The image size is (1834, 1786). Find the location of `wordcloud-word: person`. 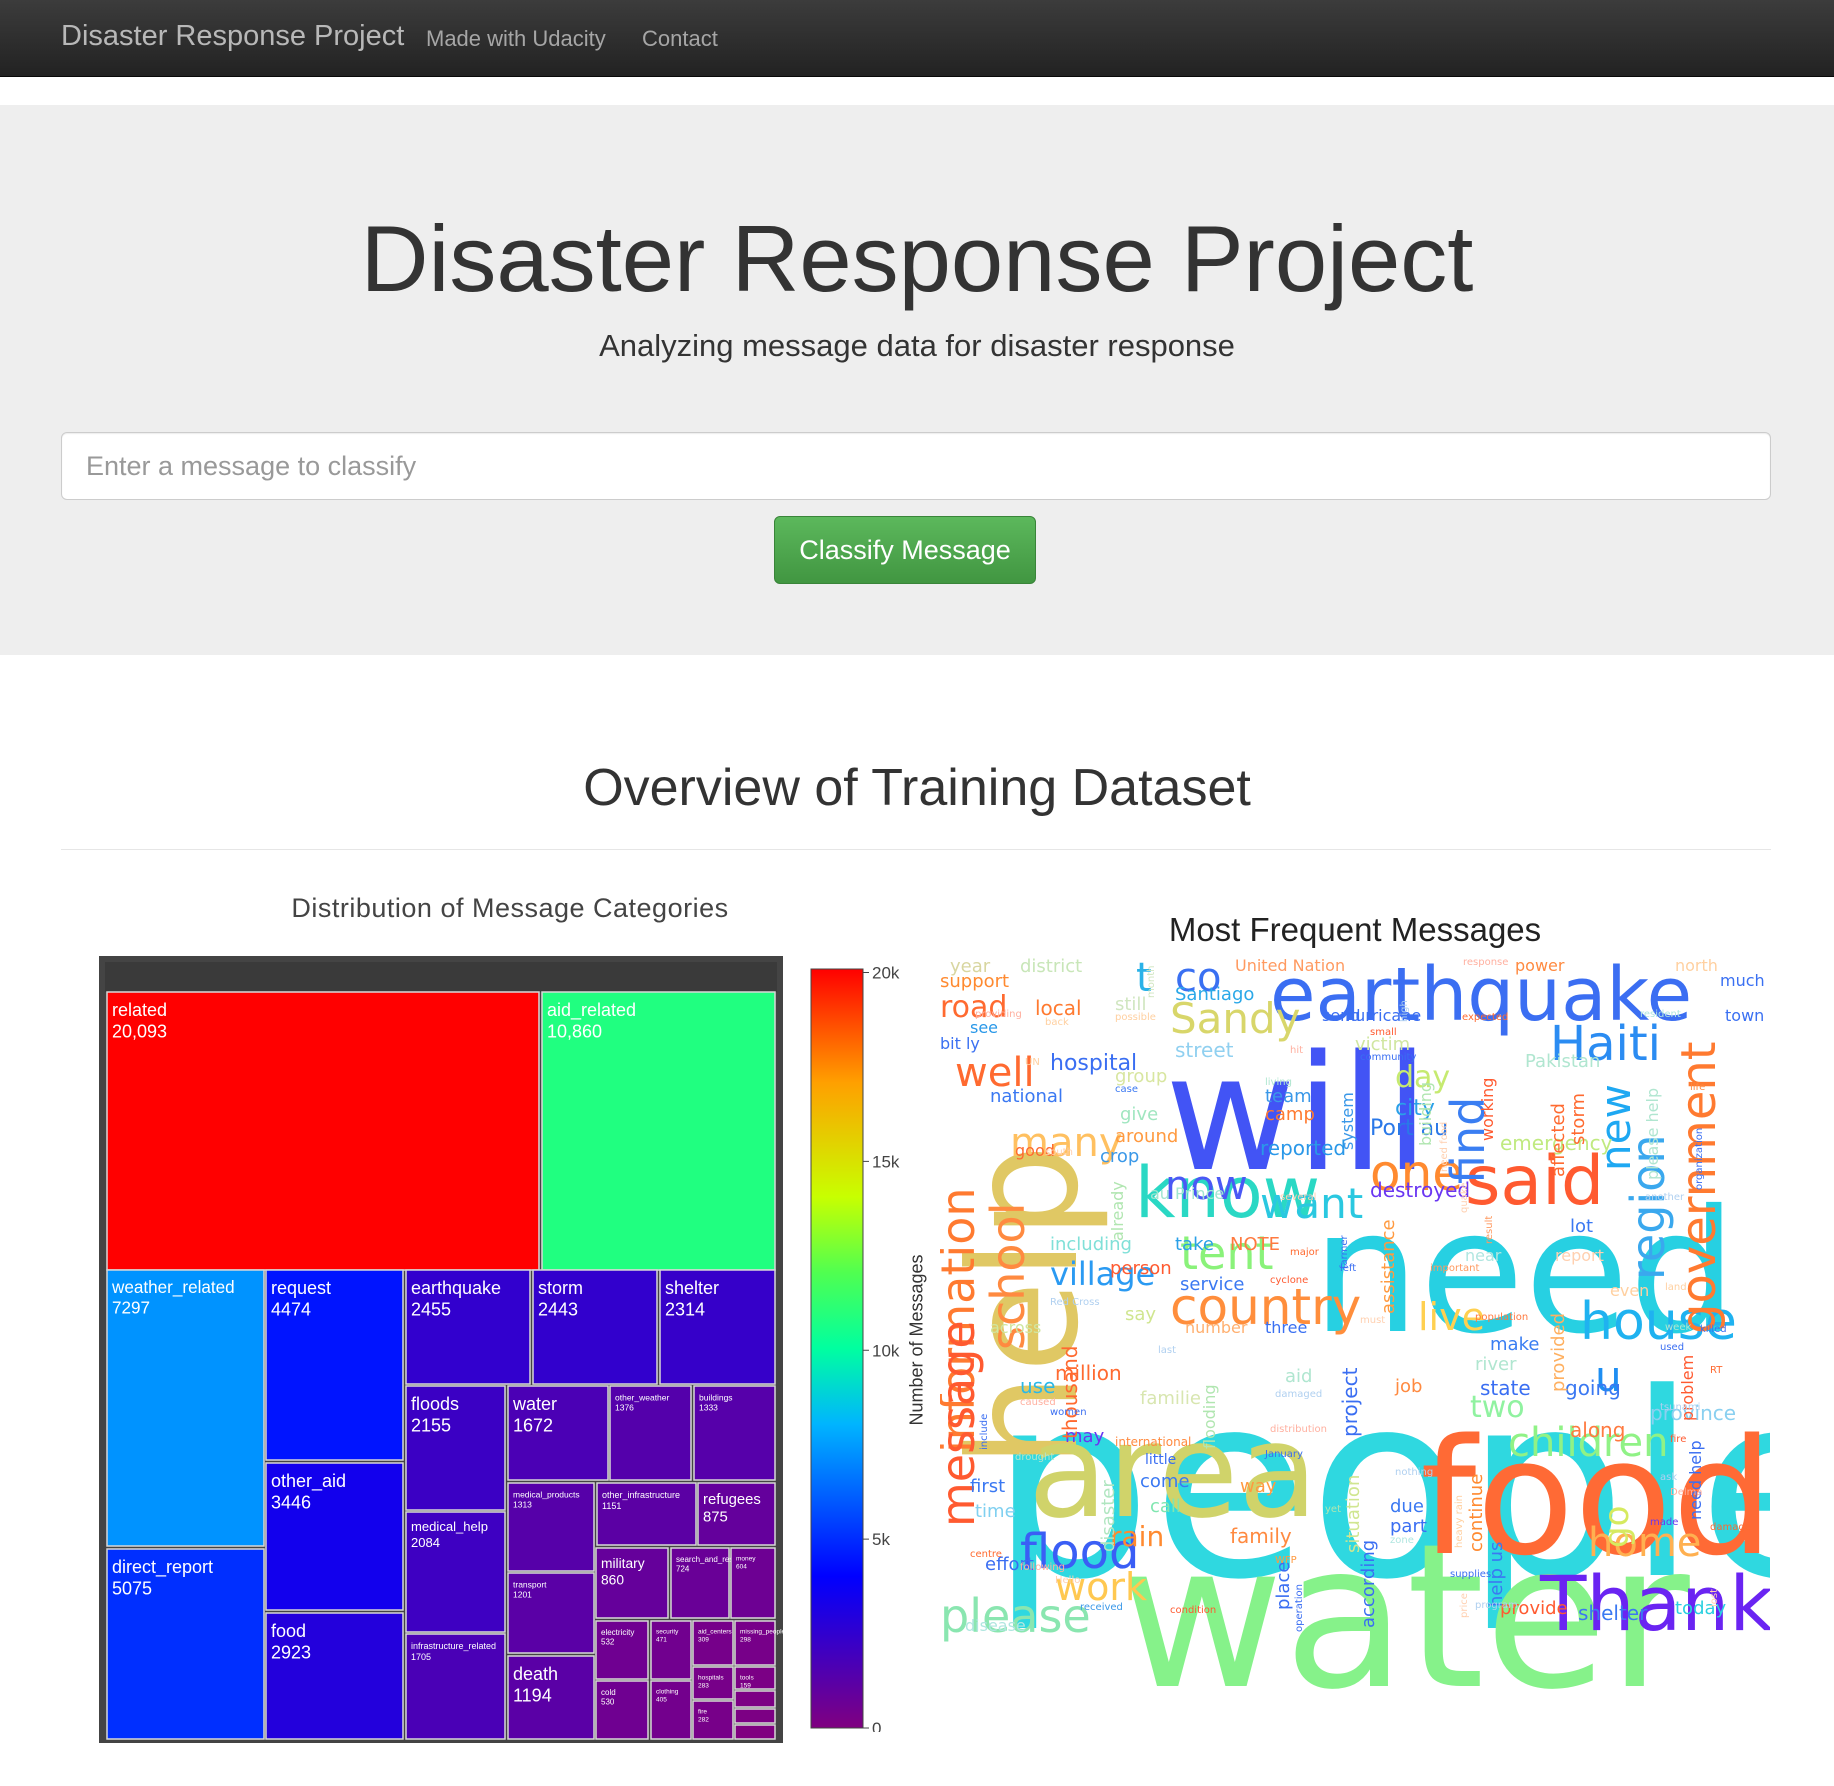

wordcloud-word: person is located at coordinates (1141, 1268).